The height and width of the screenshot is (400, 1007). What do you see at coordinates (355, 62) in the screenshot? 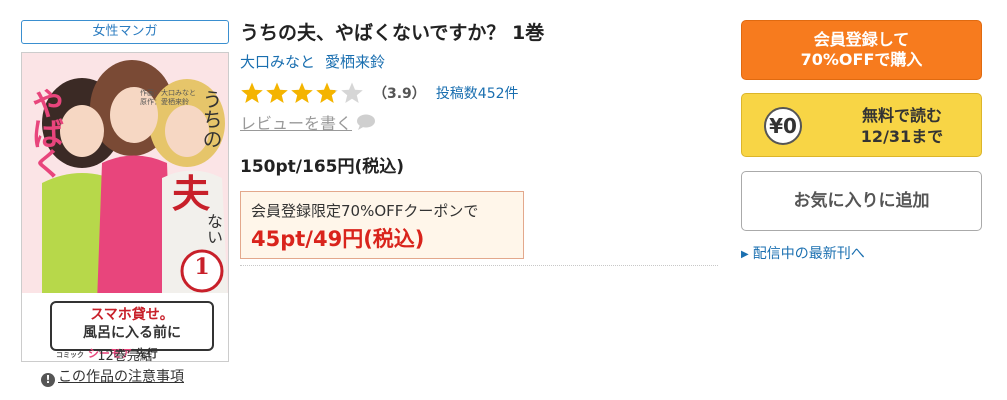
I see `author-link: 愛栖来鈴` at bounding box center [355, 62].